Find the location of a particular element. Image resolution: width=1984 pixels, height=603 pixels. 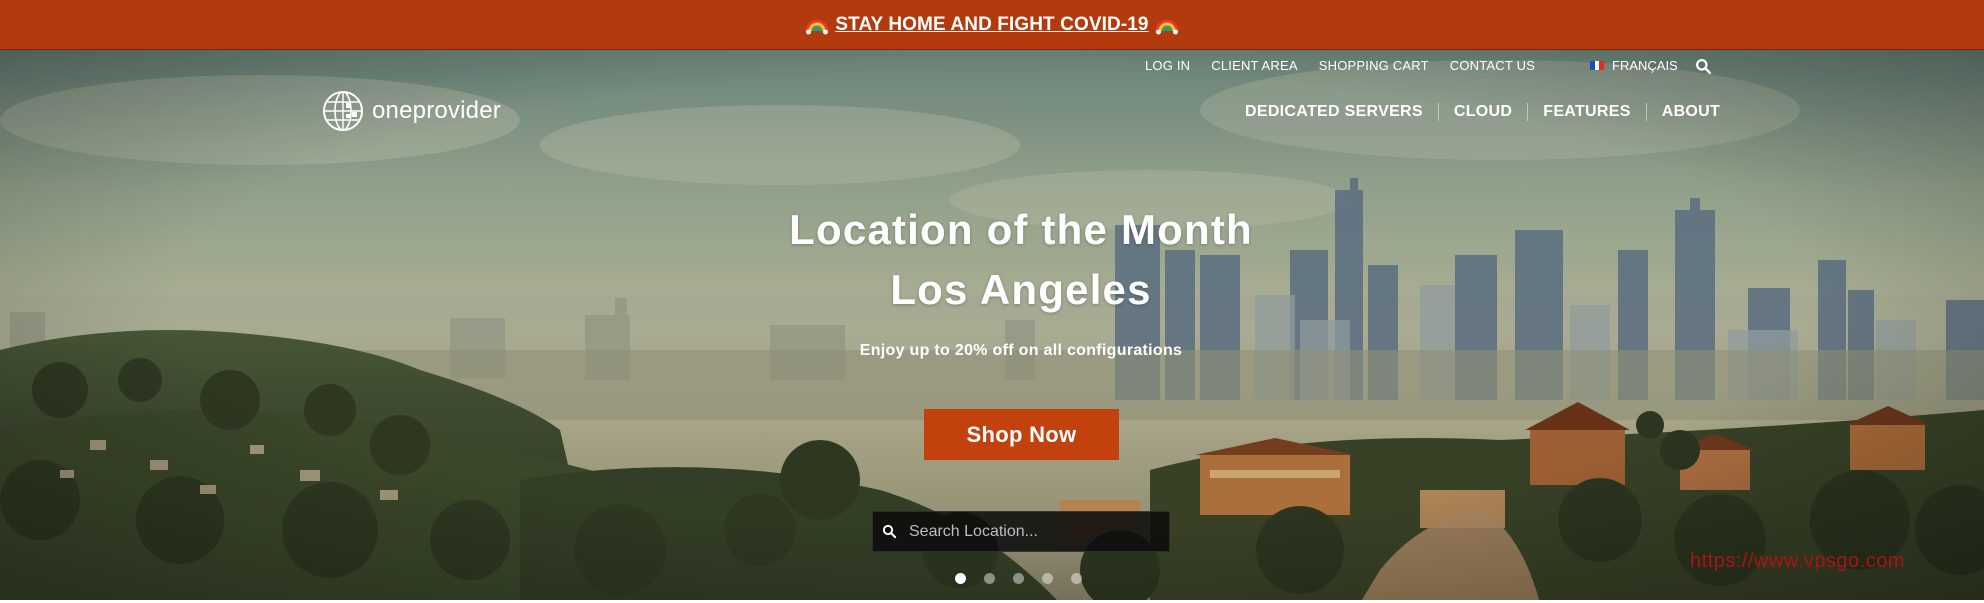

language-switch: FRANÇAIS is located at coordinates (1634, 65).